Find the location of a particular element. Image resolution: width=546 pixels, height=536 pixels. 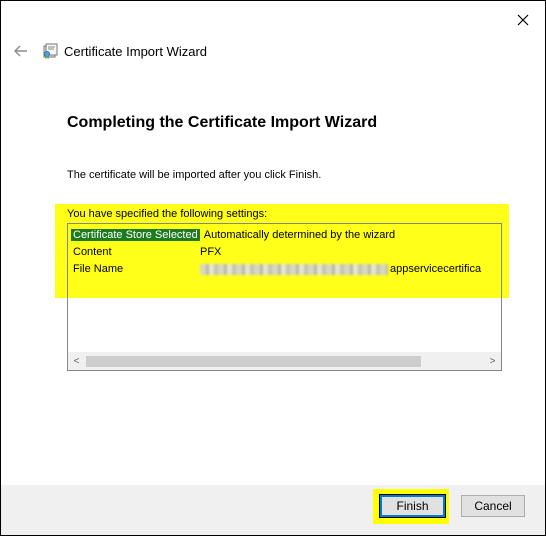

close-icon is located at coordinates (523, 20).